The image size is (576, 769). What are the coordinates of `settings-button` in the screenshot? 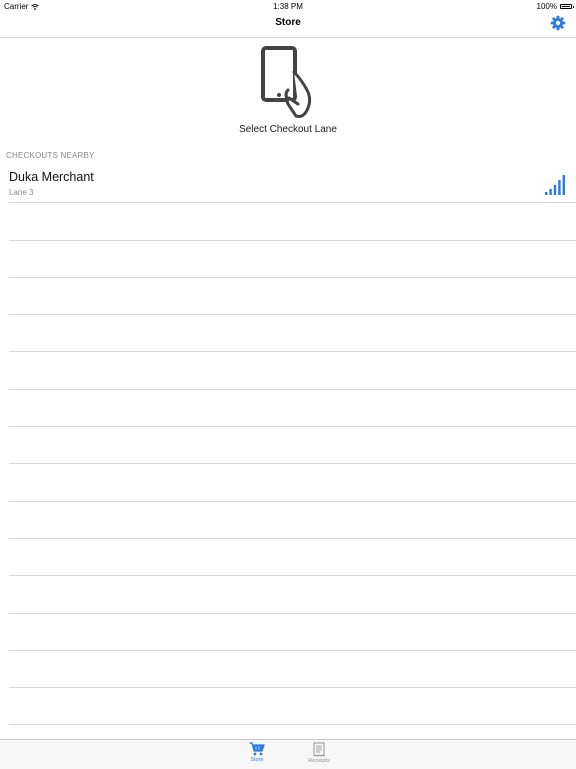 It's located at (558, 23).